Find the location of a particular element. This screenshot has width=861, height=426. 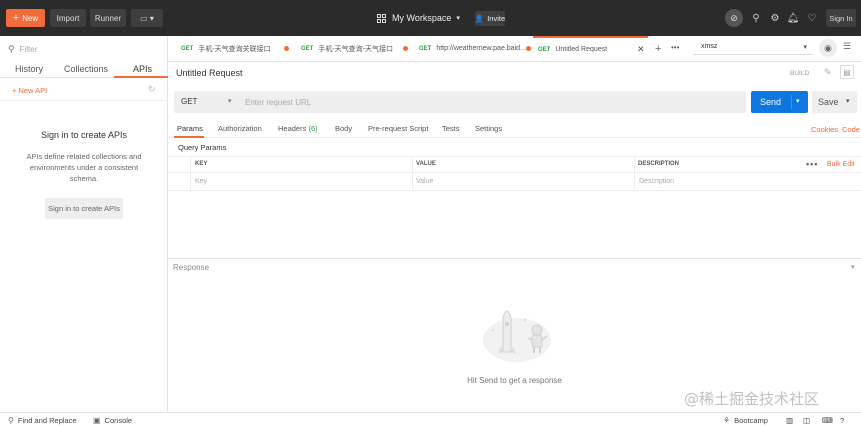

tab-tests: Tests is located at coordinates (451, 128).